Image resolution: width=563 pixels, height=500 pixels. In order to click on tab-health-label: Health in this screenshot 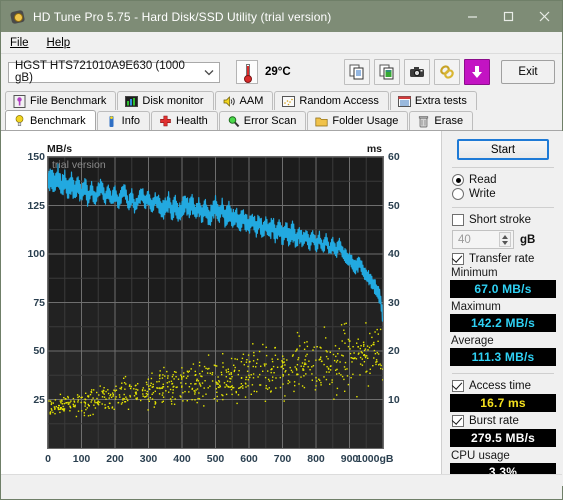, I will do `click(192, 121)`.